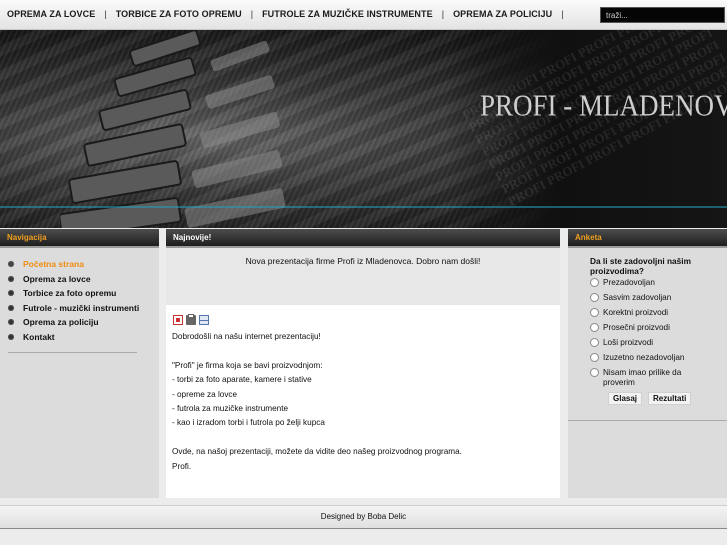  I want to click on nav-item-label: Futrole - muzički instrumenti, so click(81, 307).